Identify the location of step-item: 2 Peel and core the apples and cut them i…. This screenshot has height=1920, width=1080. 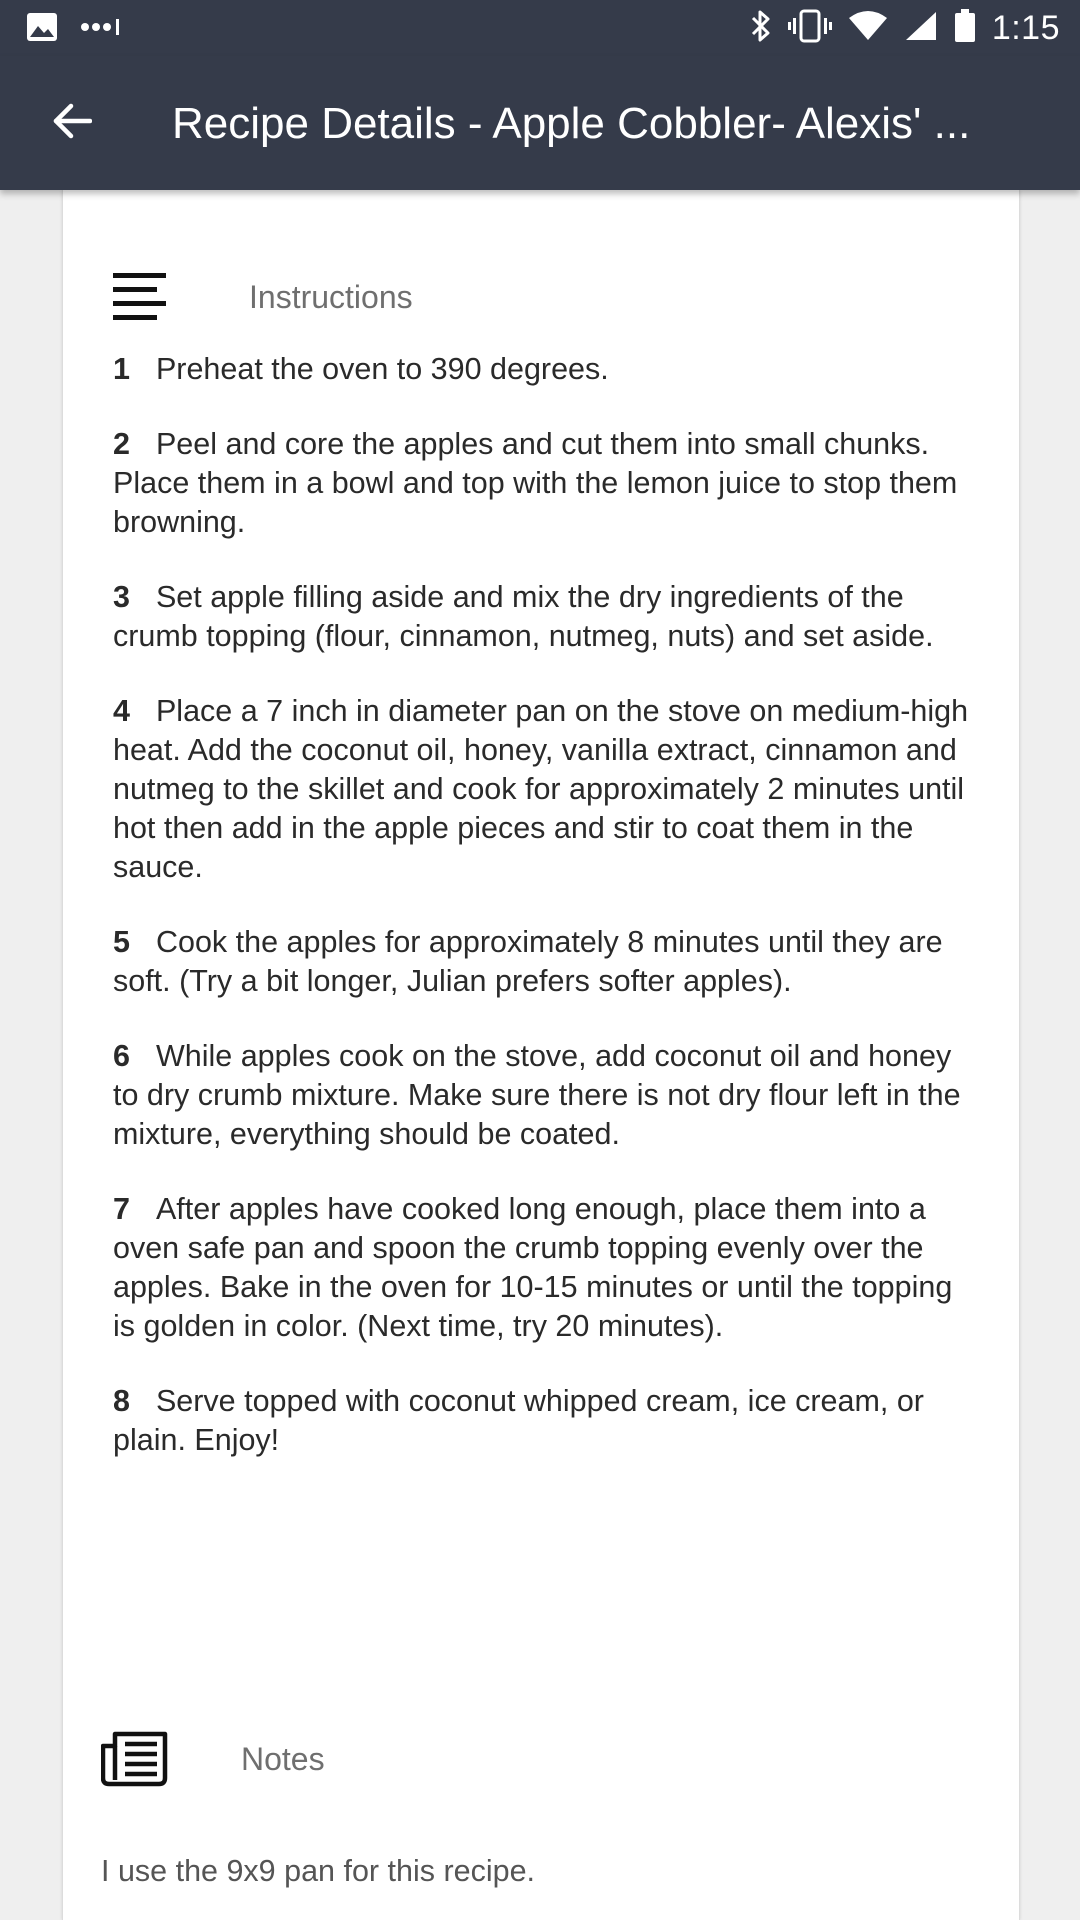
(543, 483).